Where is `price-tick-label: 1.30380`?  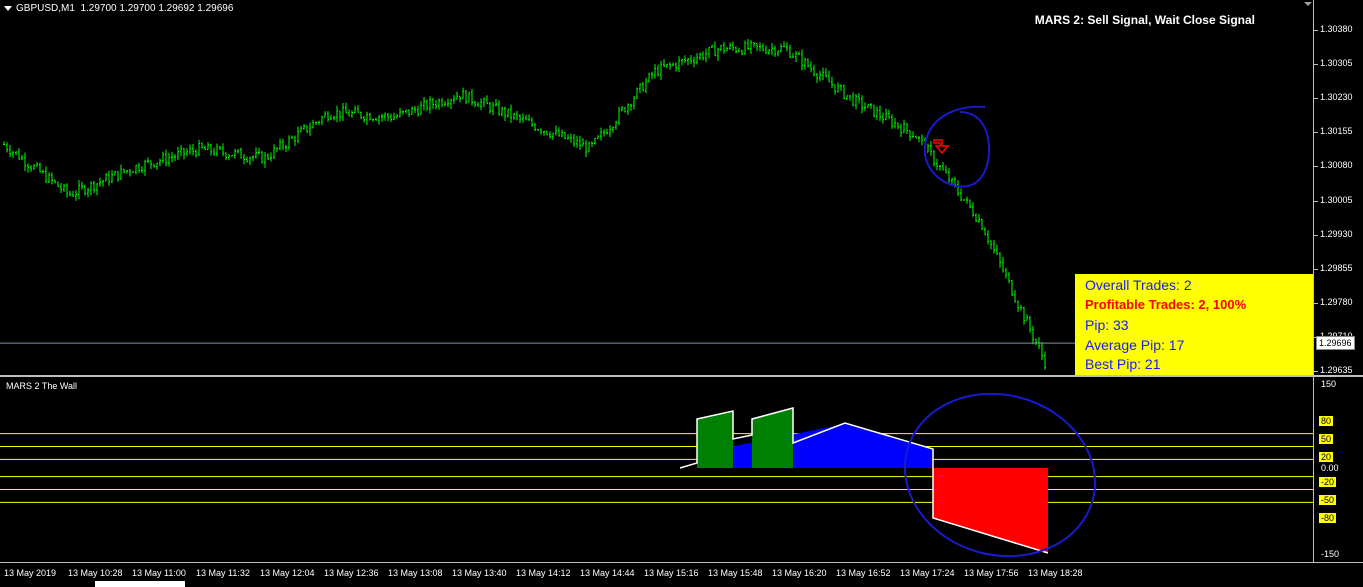
price-tick-label: 1.30380 is located at coordinates (1336, 29).